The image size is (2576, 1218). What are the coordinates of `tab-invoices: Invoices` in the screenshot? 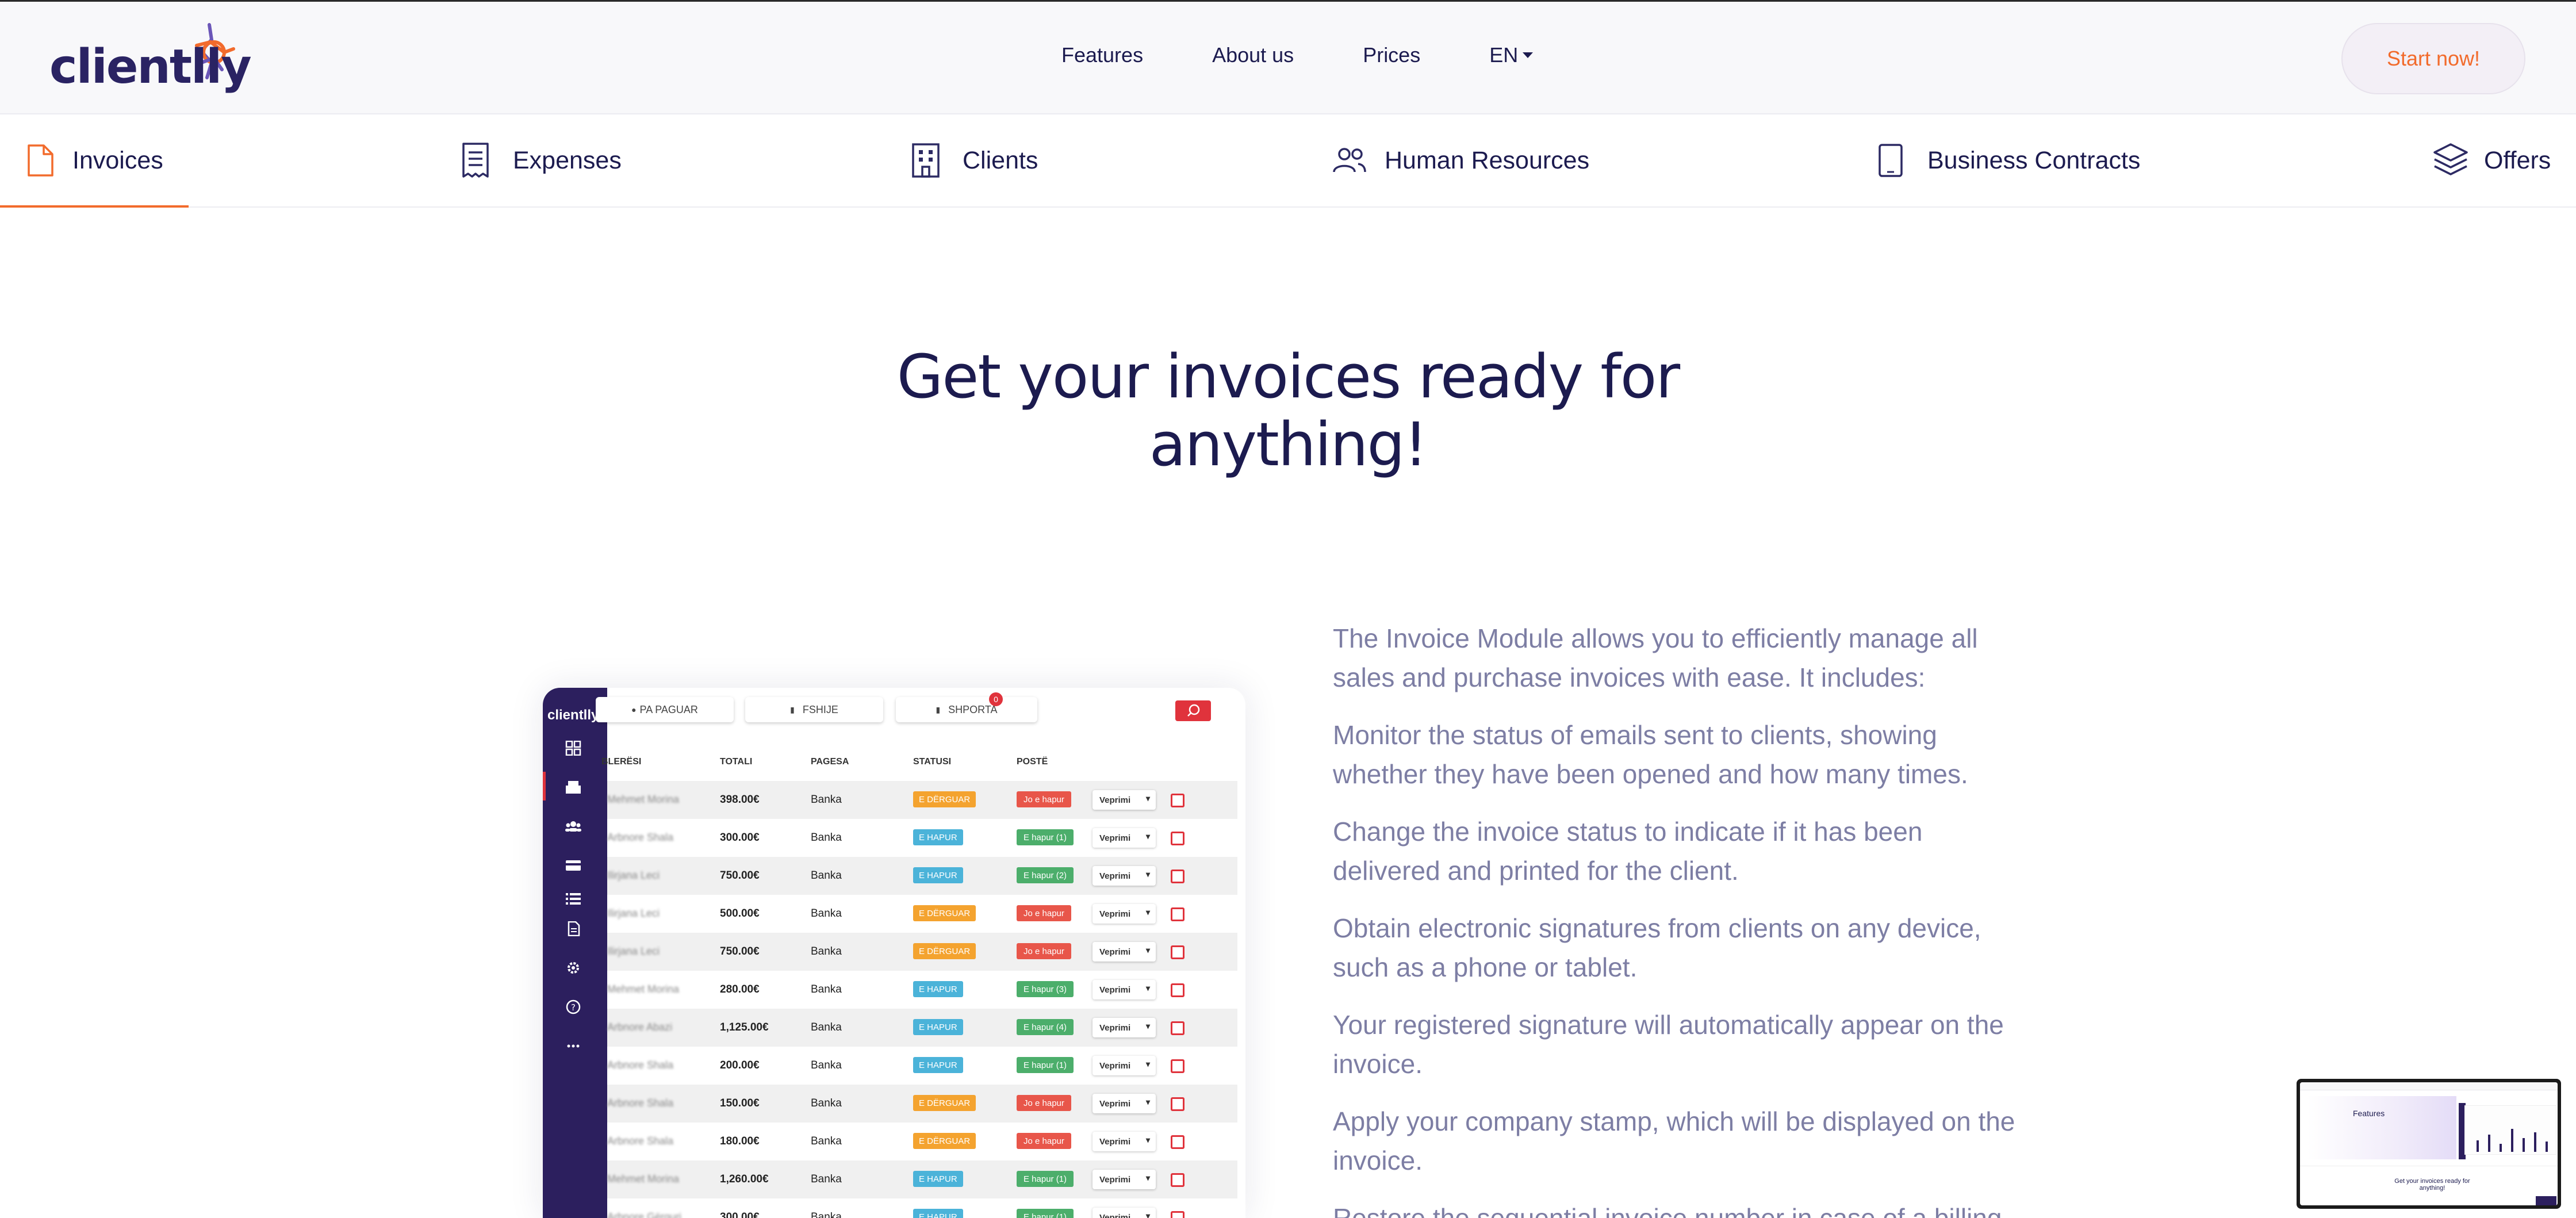 It's located at (94, 161).